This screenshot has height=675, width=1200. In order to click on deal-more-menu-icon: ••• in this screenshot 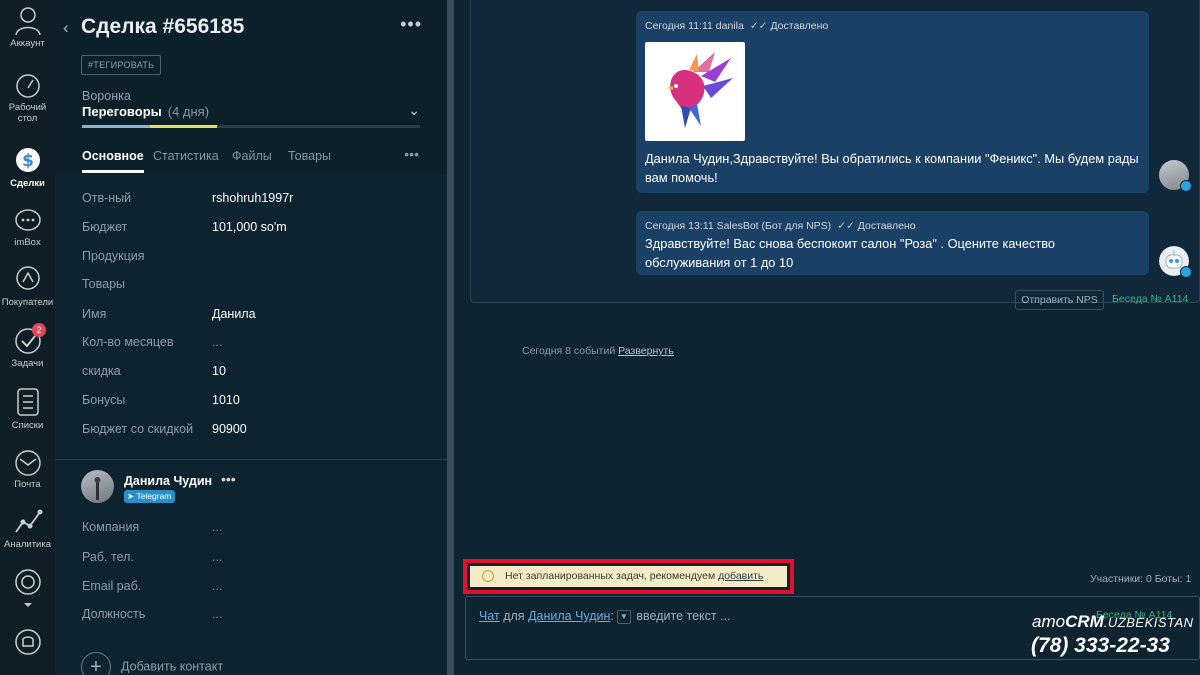, I will do `click(411, 24)`.